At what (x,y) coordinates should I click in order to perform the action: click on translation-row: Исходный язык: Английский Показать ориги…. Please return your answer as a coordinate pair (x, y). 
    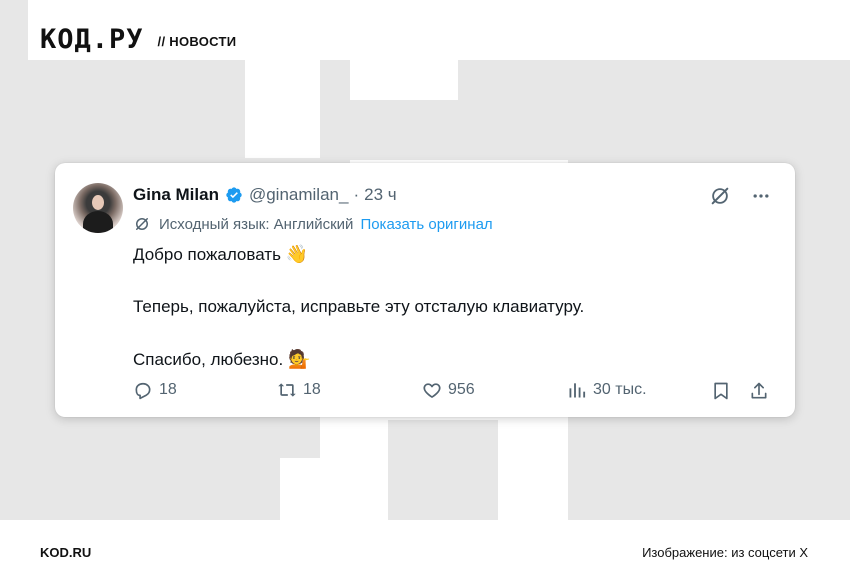
    Looking at the image, I should click on (313, 224).